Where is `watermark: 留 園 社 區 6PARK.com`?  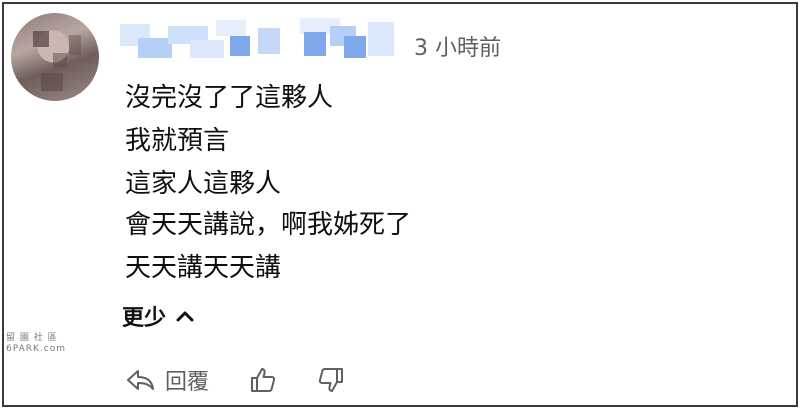 watermark: 留 園 社 區 6PARK.com is located at coordinates (36, 344).